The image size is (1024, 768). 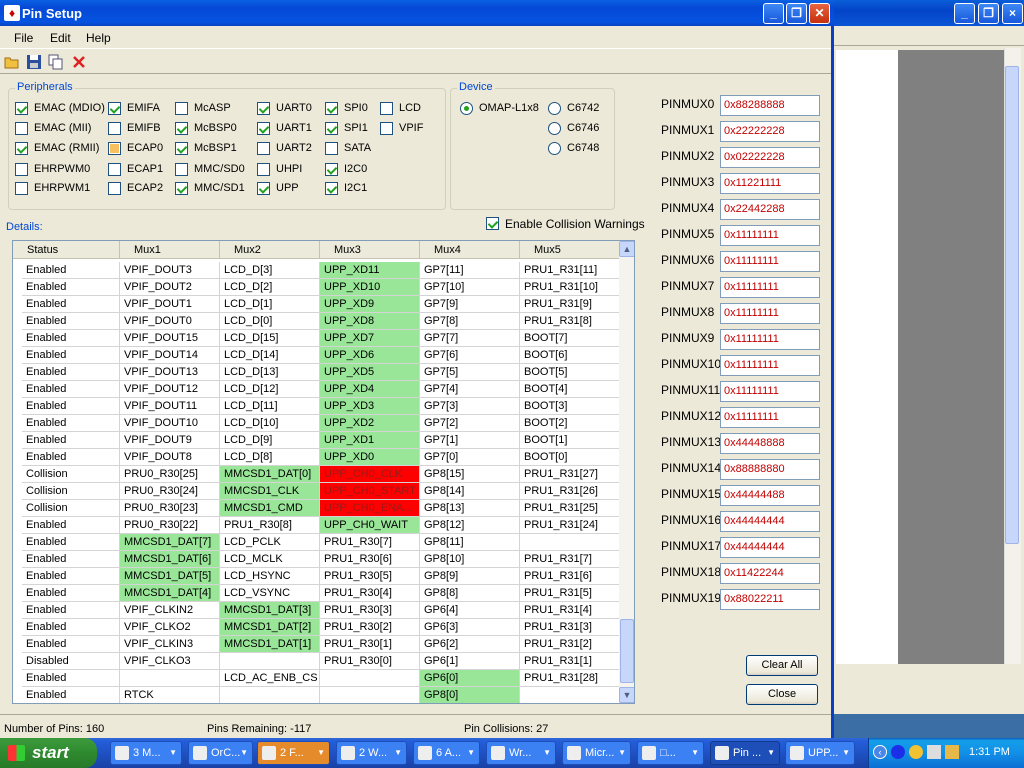 I want to click on mux2-cell: LCD_MCLK, so click(x=270, y=559).